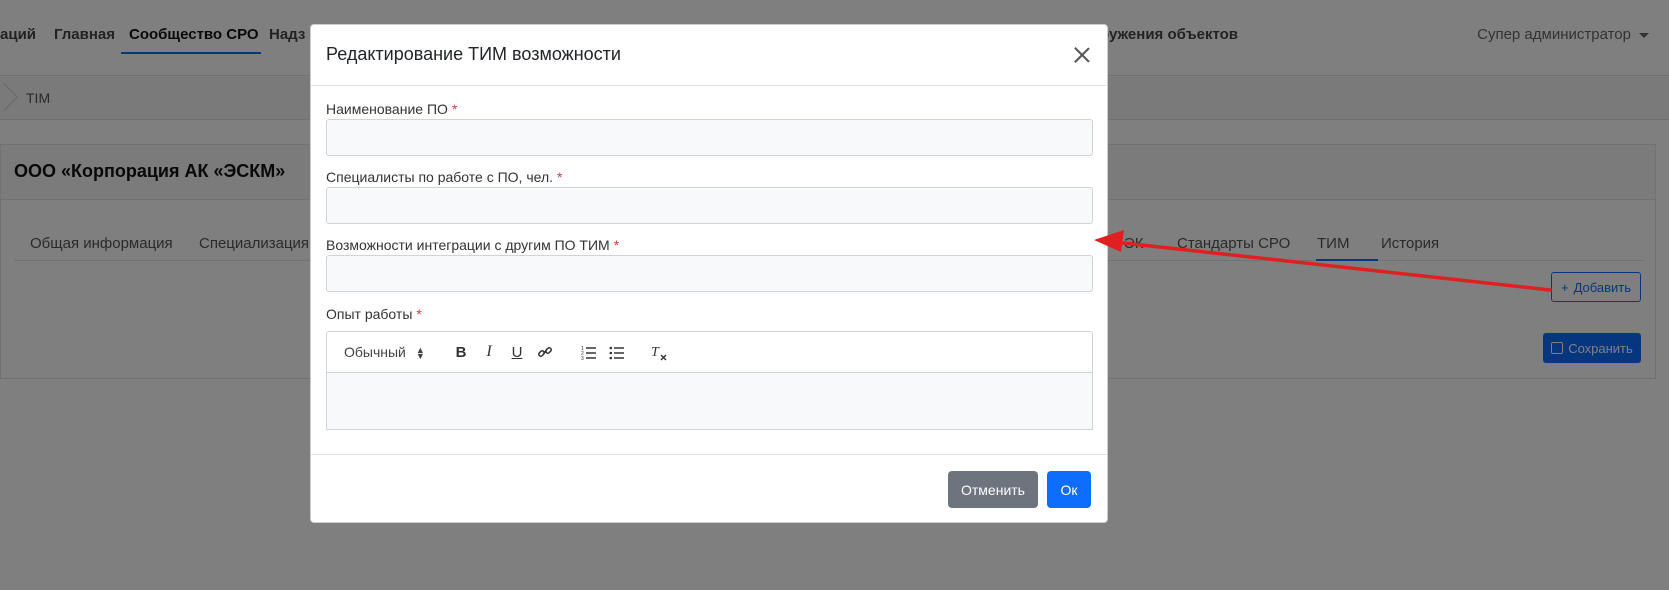  I want to click on specialists-count-input, so click(709, 205).